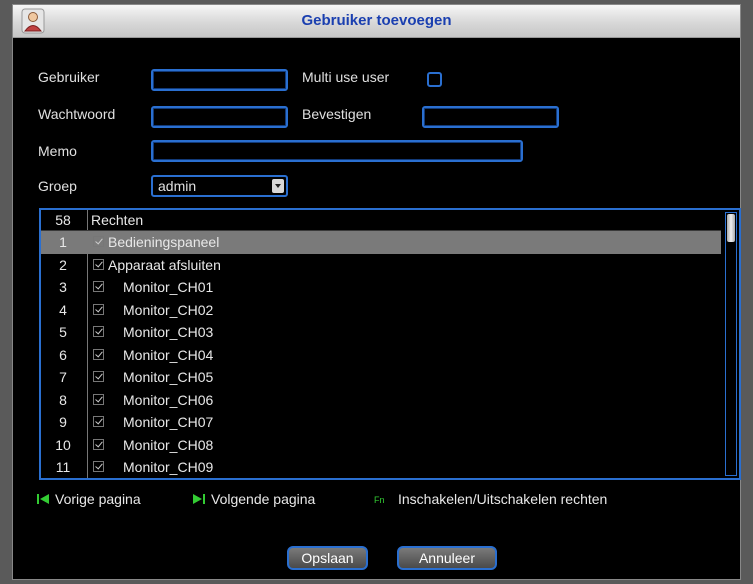 Image resolution: width=753 pixels, height=584 pixels. I want to click on rights-count: 58, so click(63, 220).